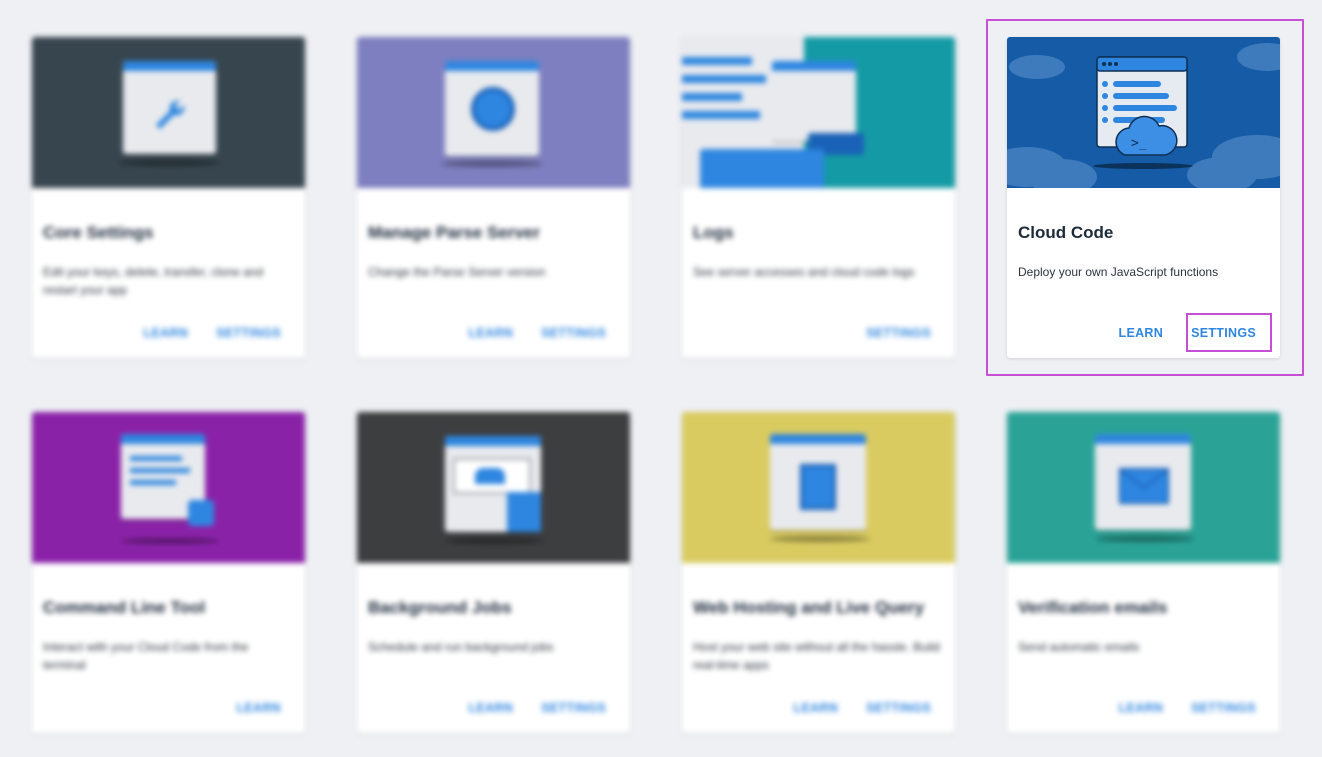  What do you see at coordinates (457, 272) in the screenshot?
I see `card-description: Change the Parse Server version` at bounding box center [457, 272].